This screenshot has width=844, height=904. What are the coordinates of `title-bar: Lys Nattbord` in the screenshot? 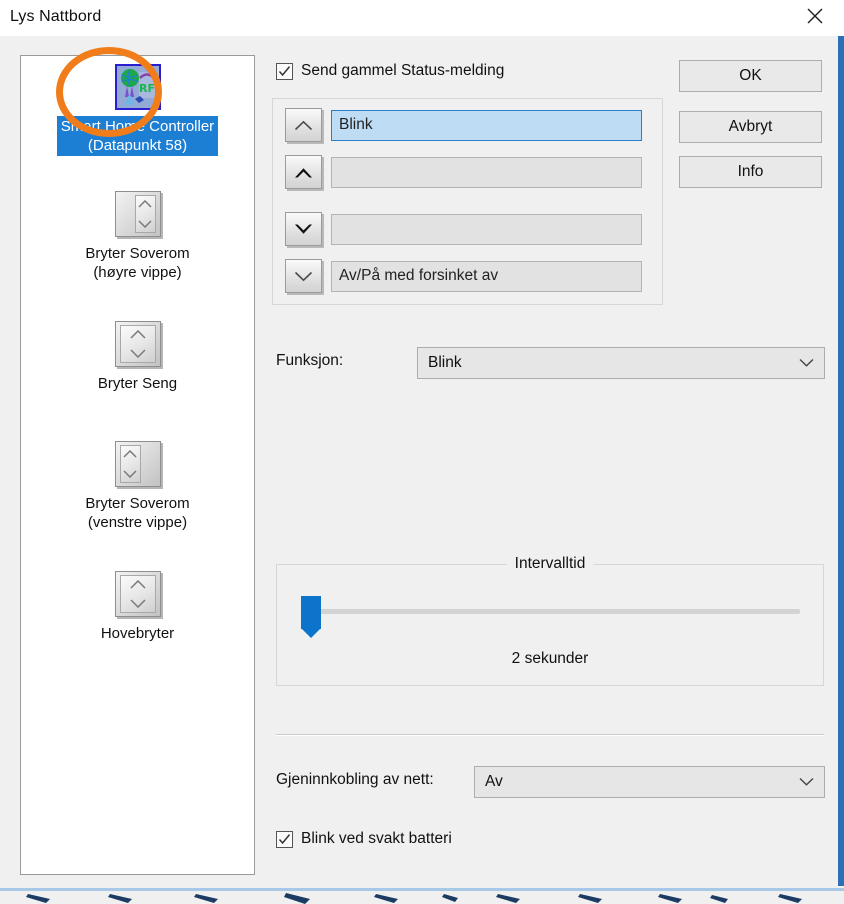 It's located at (419, 18).